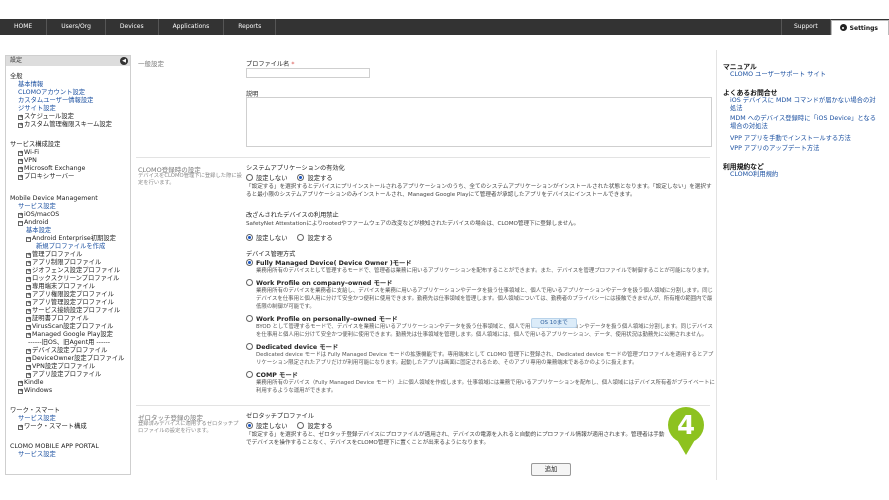 This screenshot has height=500, width=889. Describe the element at coordinates (70, 295) in the screenshot. I see `sidebar-item-app-permission: +アプリ権限設定プロファイル` at that location.